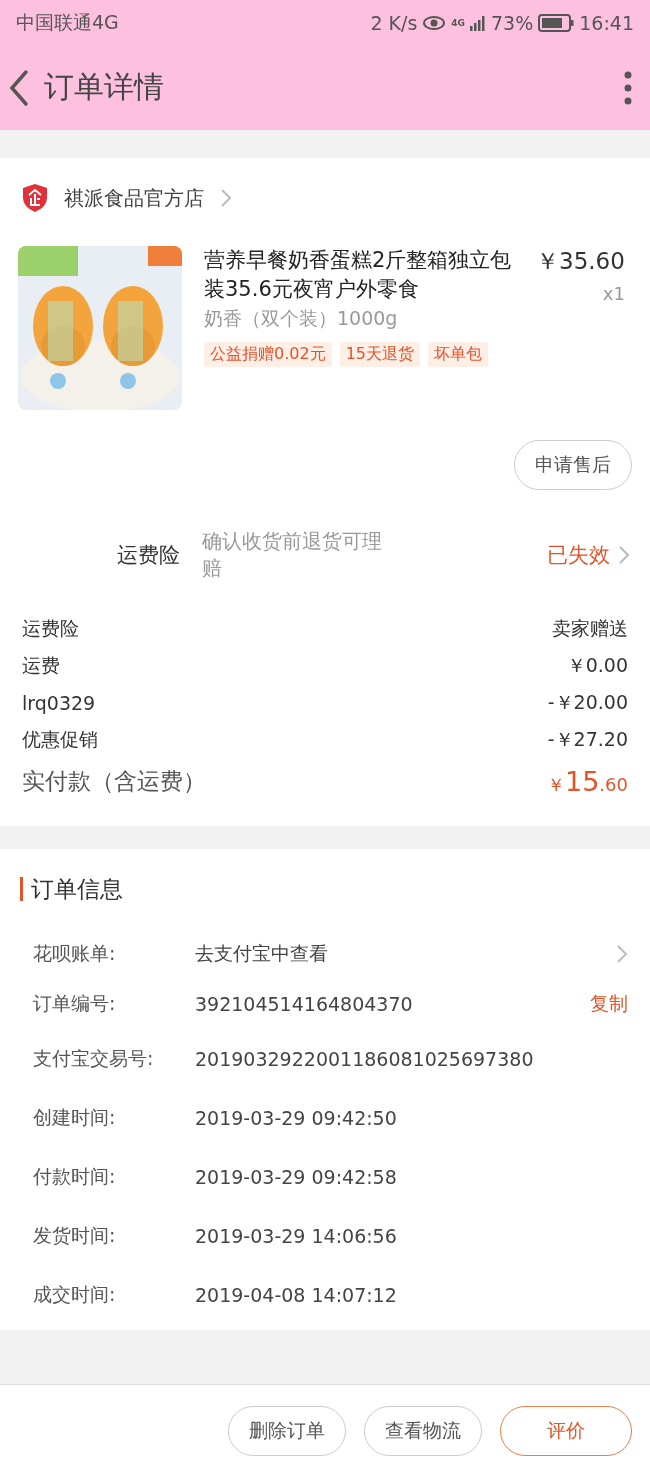 The image size is (650, 1477). I want to click on info-value: 392104514164804370, so click(304, 1004).